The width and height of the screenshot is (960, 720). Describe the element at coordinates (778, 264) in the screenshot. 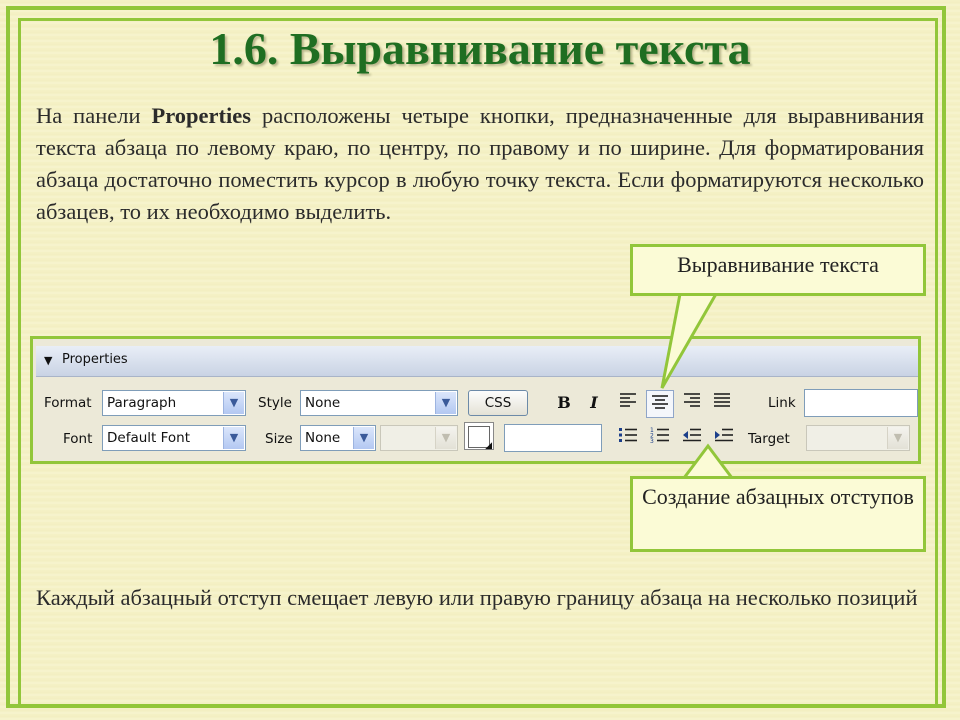

I see `align-callout-text: Выравнивание текста` at that location.